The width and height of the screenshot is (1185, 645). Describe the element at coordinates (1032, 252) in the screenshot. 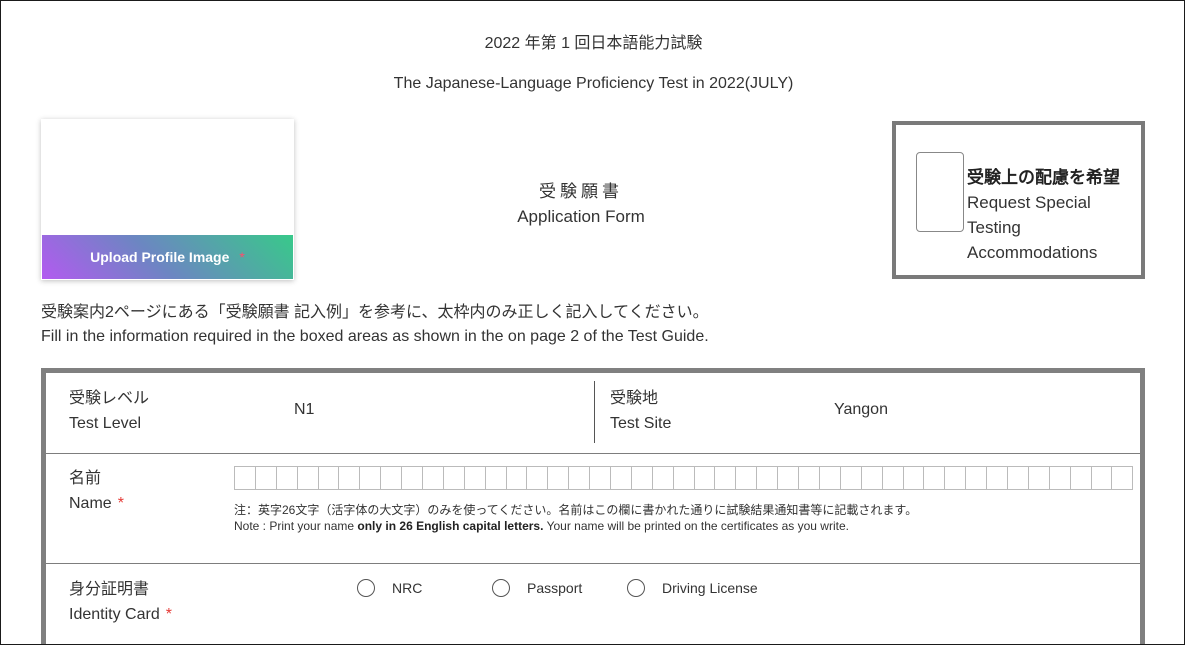

I see `accommodations-label-en-3: Accommodations` at that location.